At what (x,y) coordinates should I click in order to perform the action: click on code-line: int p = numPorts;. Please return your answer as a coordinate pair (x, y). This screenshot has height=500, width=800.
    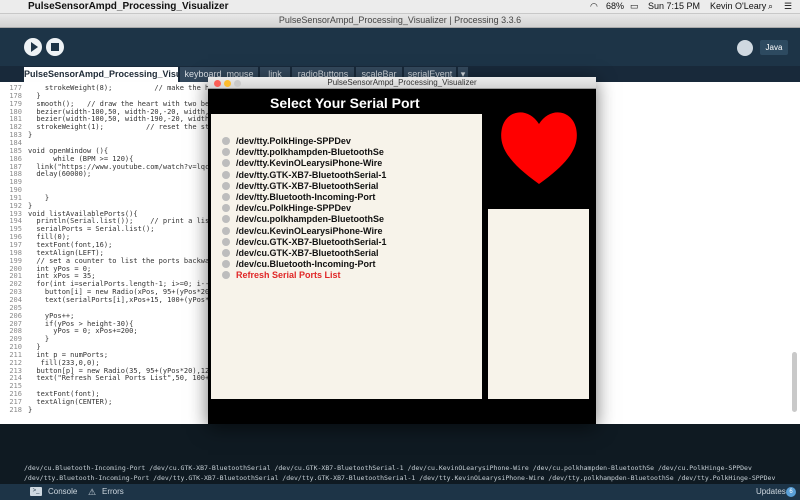
    Looking at the image, I should click on (68, 354).